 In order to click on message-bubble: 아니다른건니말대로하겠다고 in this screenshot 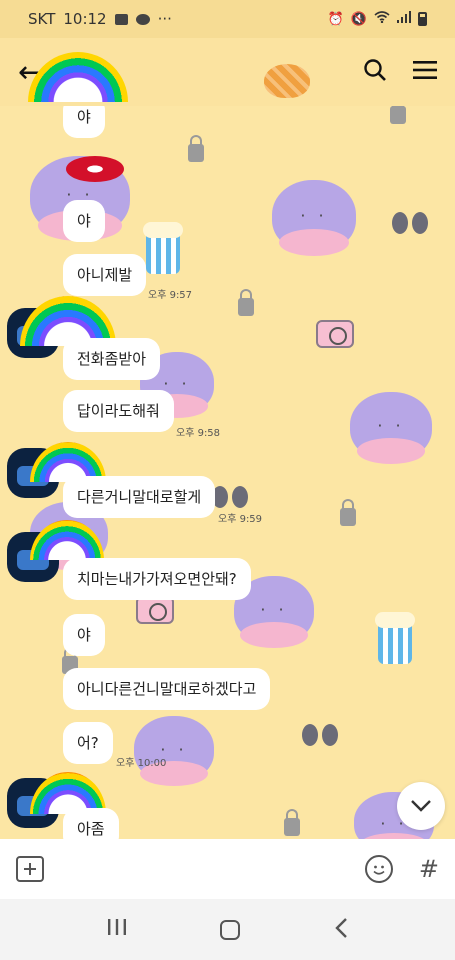, I will do `click(167, 689)`.